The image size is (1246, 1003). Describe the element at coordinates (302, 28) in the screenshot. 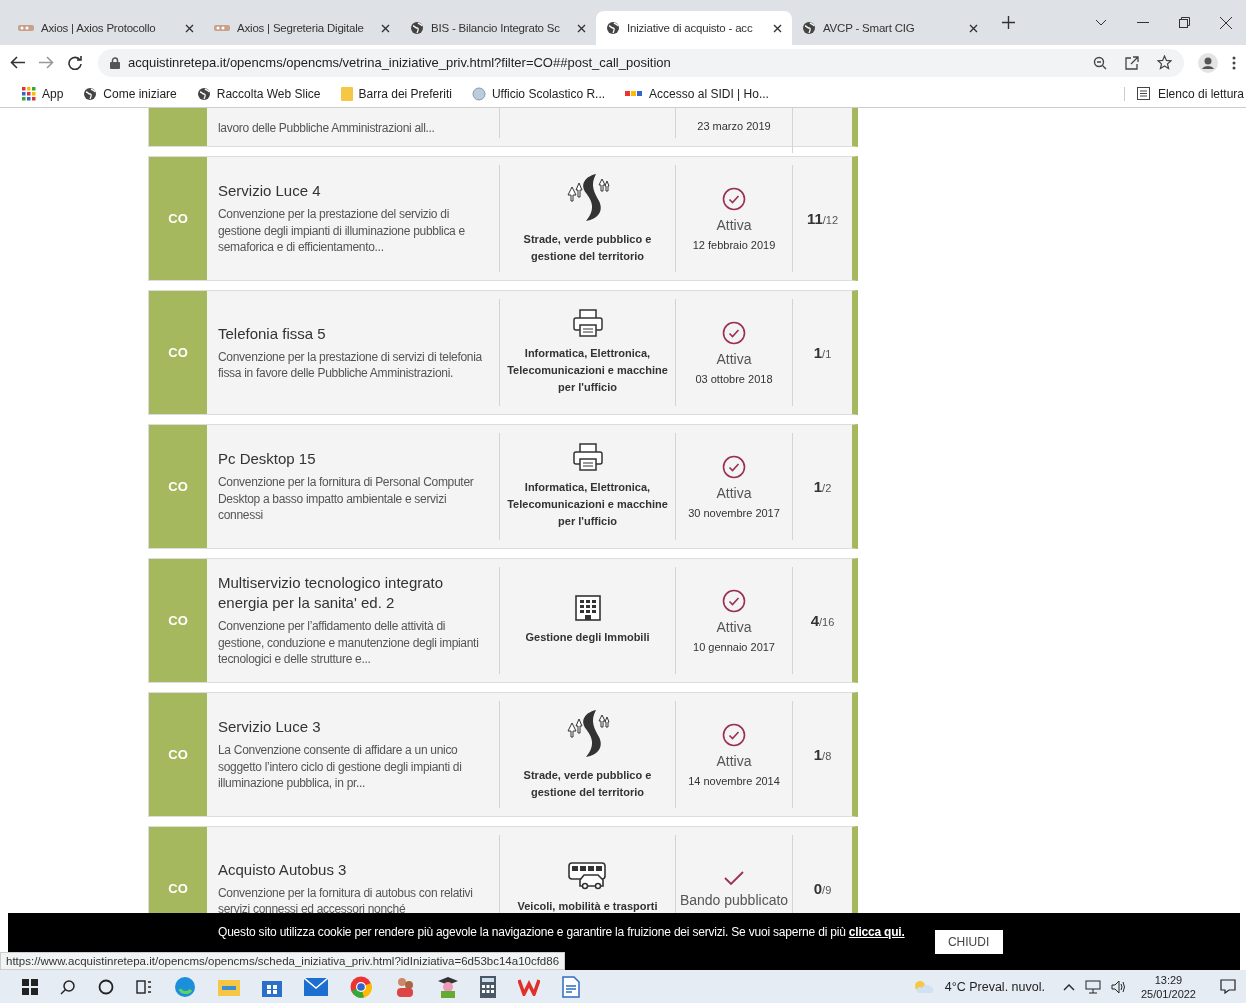

I see `browser-tab: Axios | Segreteria Digitale` at that location.